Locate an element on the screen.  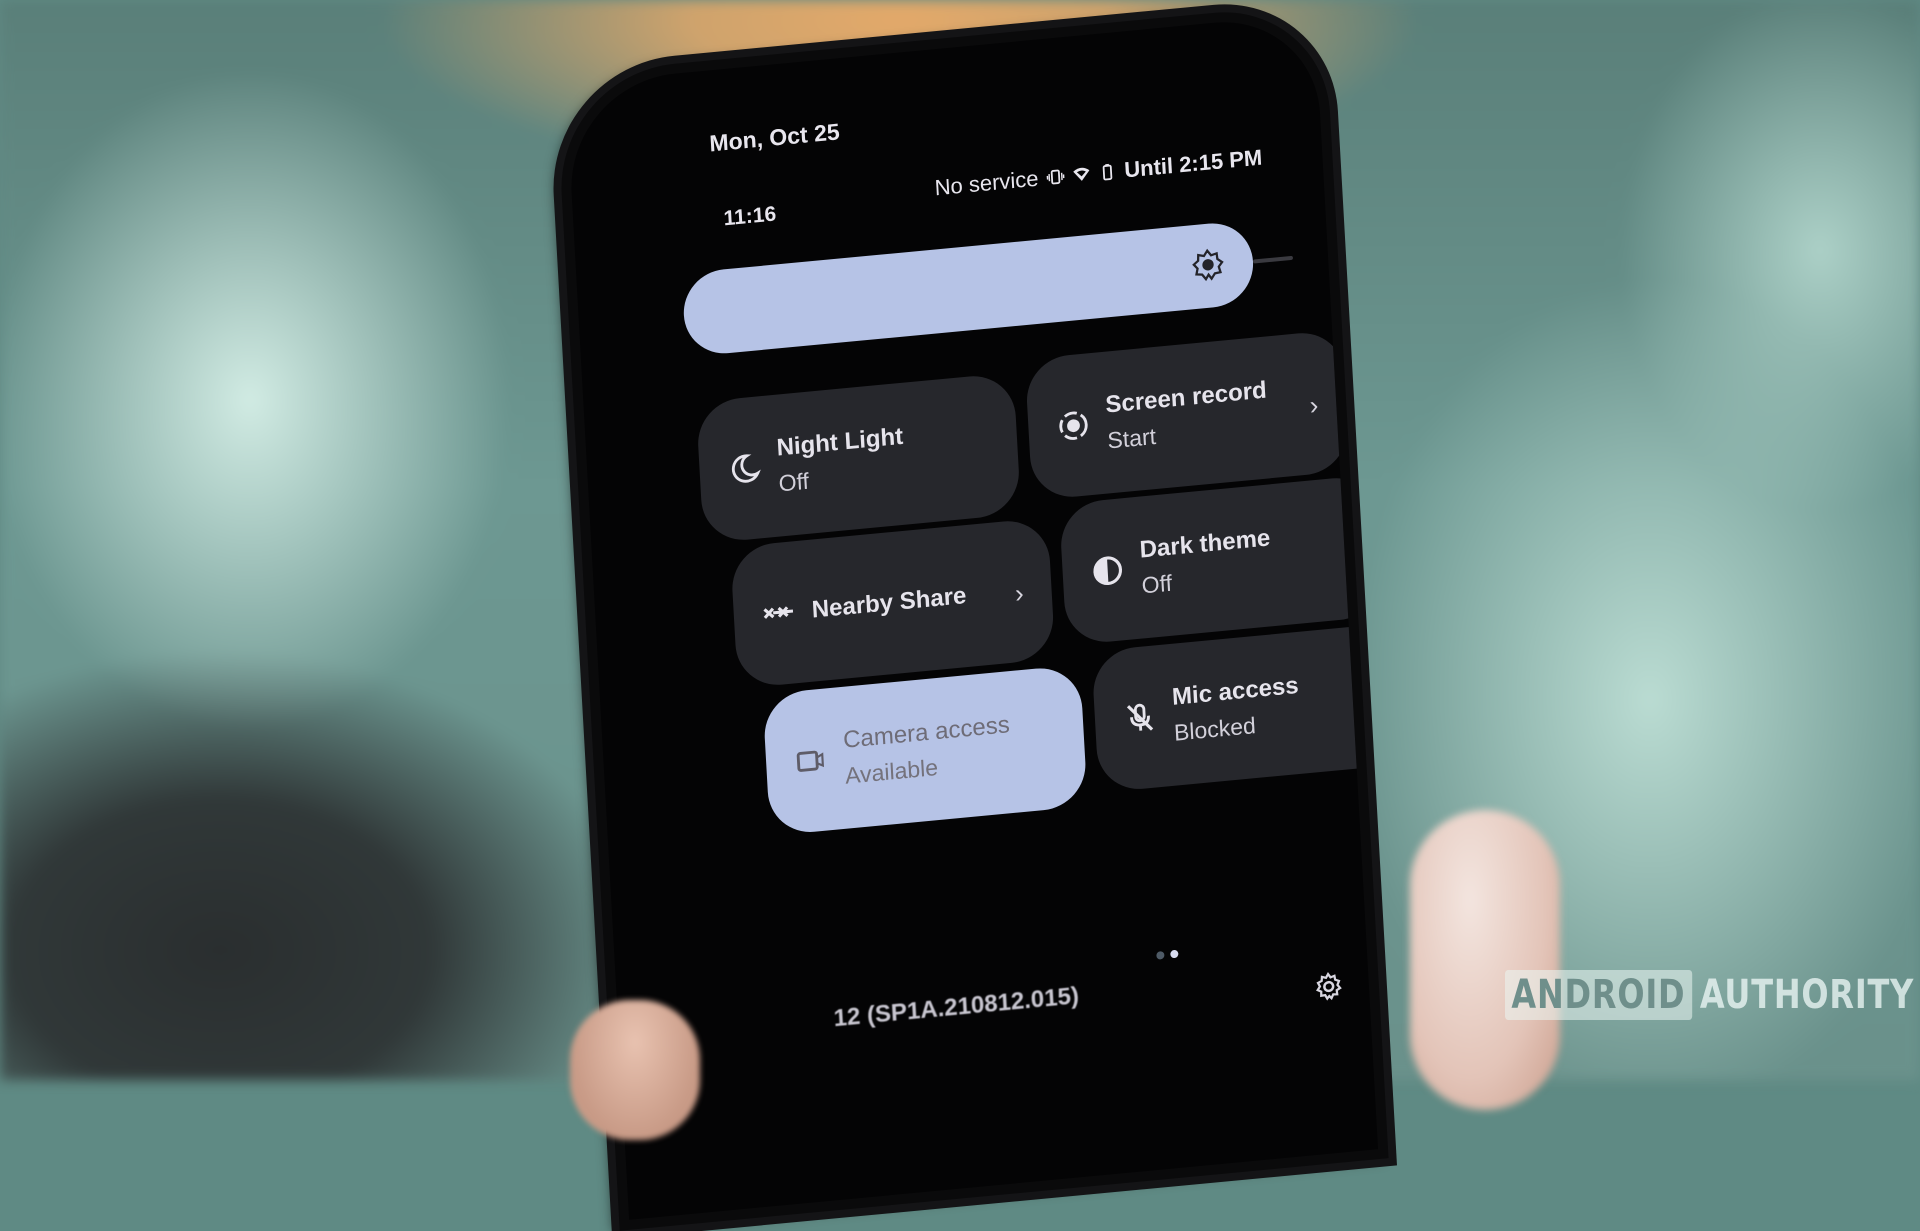
tile-camera-access: Camera access Available is located at coordinates (925, 750).